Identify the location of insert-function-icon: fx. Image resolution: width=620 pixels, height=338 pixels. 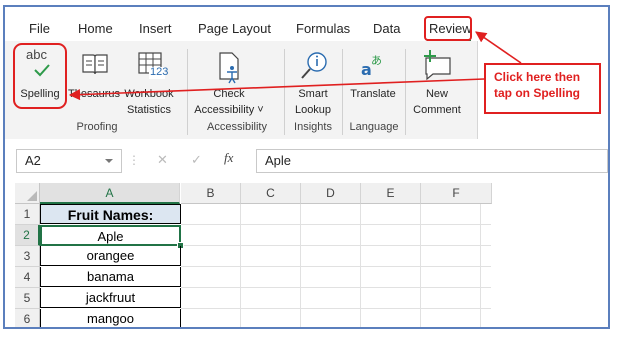
(228, 158).